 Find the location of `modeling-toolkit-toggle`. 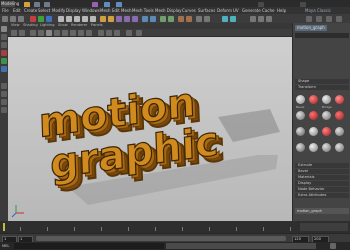

modeling-toolkit-toggle is located at coordinates (309, 18).